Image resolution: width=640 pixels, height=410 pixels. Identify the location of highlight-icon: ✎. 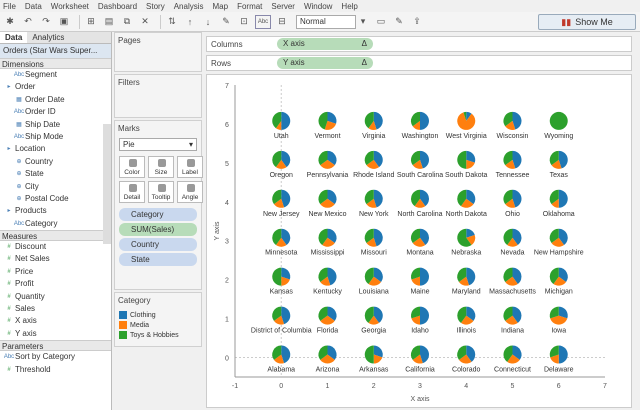
(226, 22).